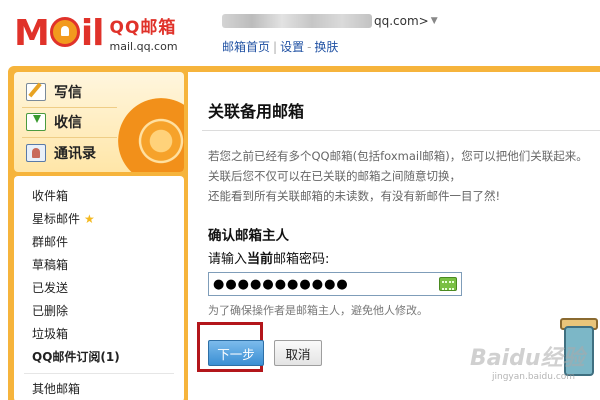 The height and width of the screenshot is (400, 600). What do you see at coordinates (143, 28) in the screenshot?
I see `logo-cn-text: QQ邮箱` at bounding box center [143, 28].